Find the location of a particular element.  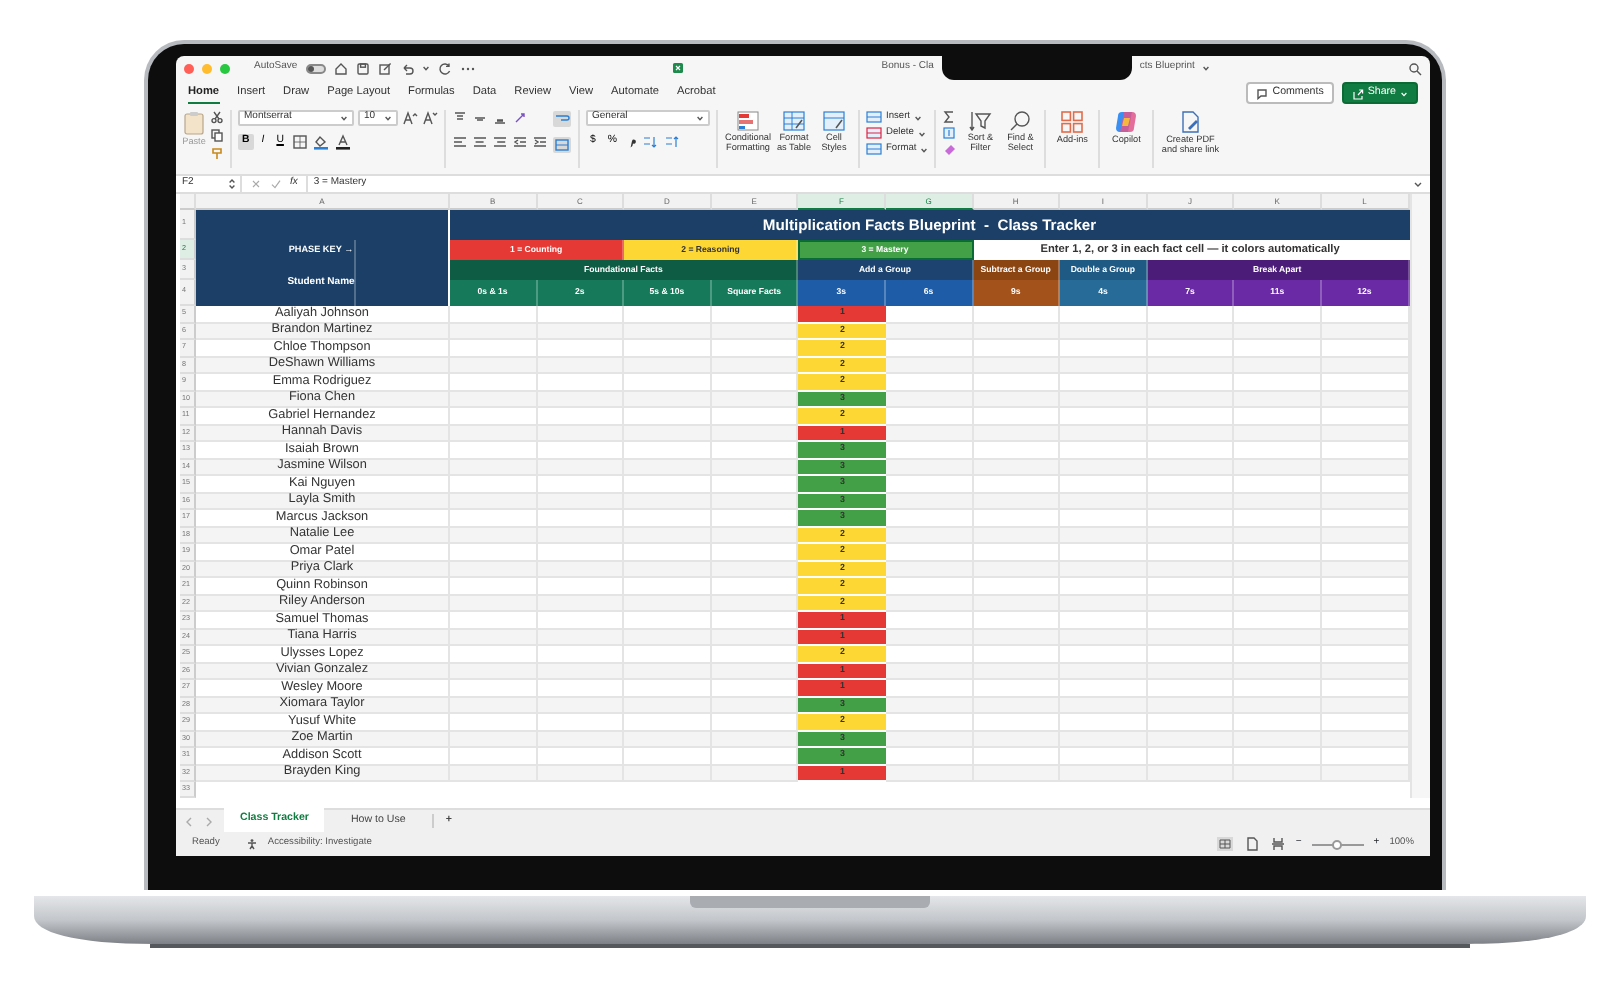

paintbrush-icon is located at coordinates (217, 153).